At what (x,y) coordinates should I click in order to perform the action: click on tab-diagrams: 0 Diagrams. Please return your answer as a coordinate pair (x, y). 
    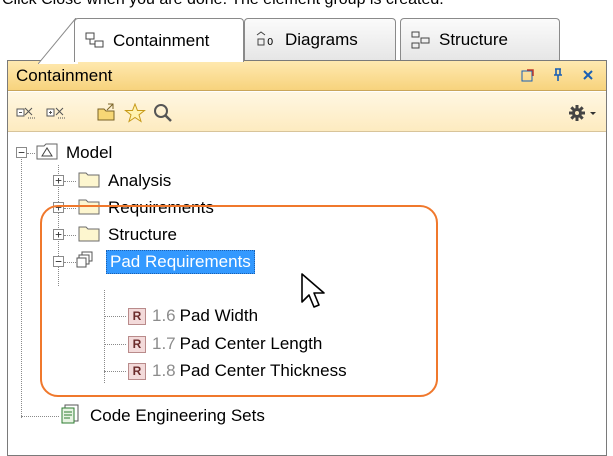
    Looking at the image, I should click on (320, 39).